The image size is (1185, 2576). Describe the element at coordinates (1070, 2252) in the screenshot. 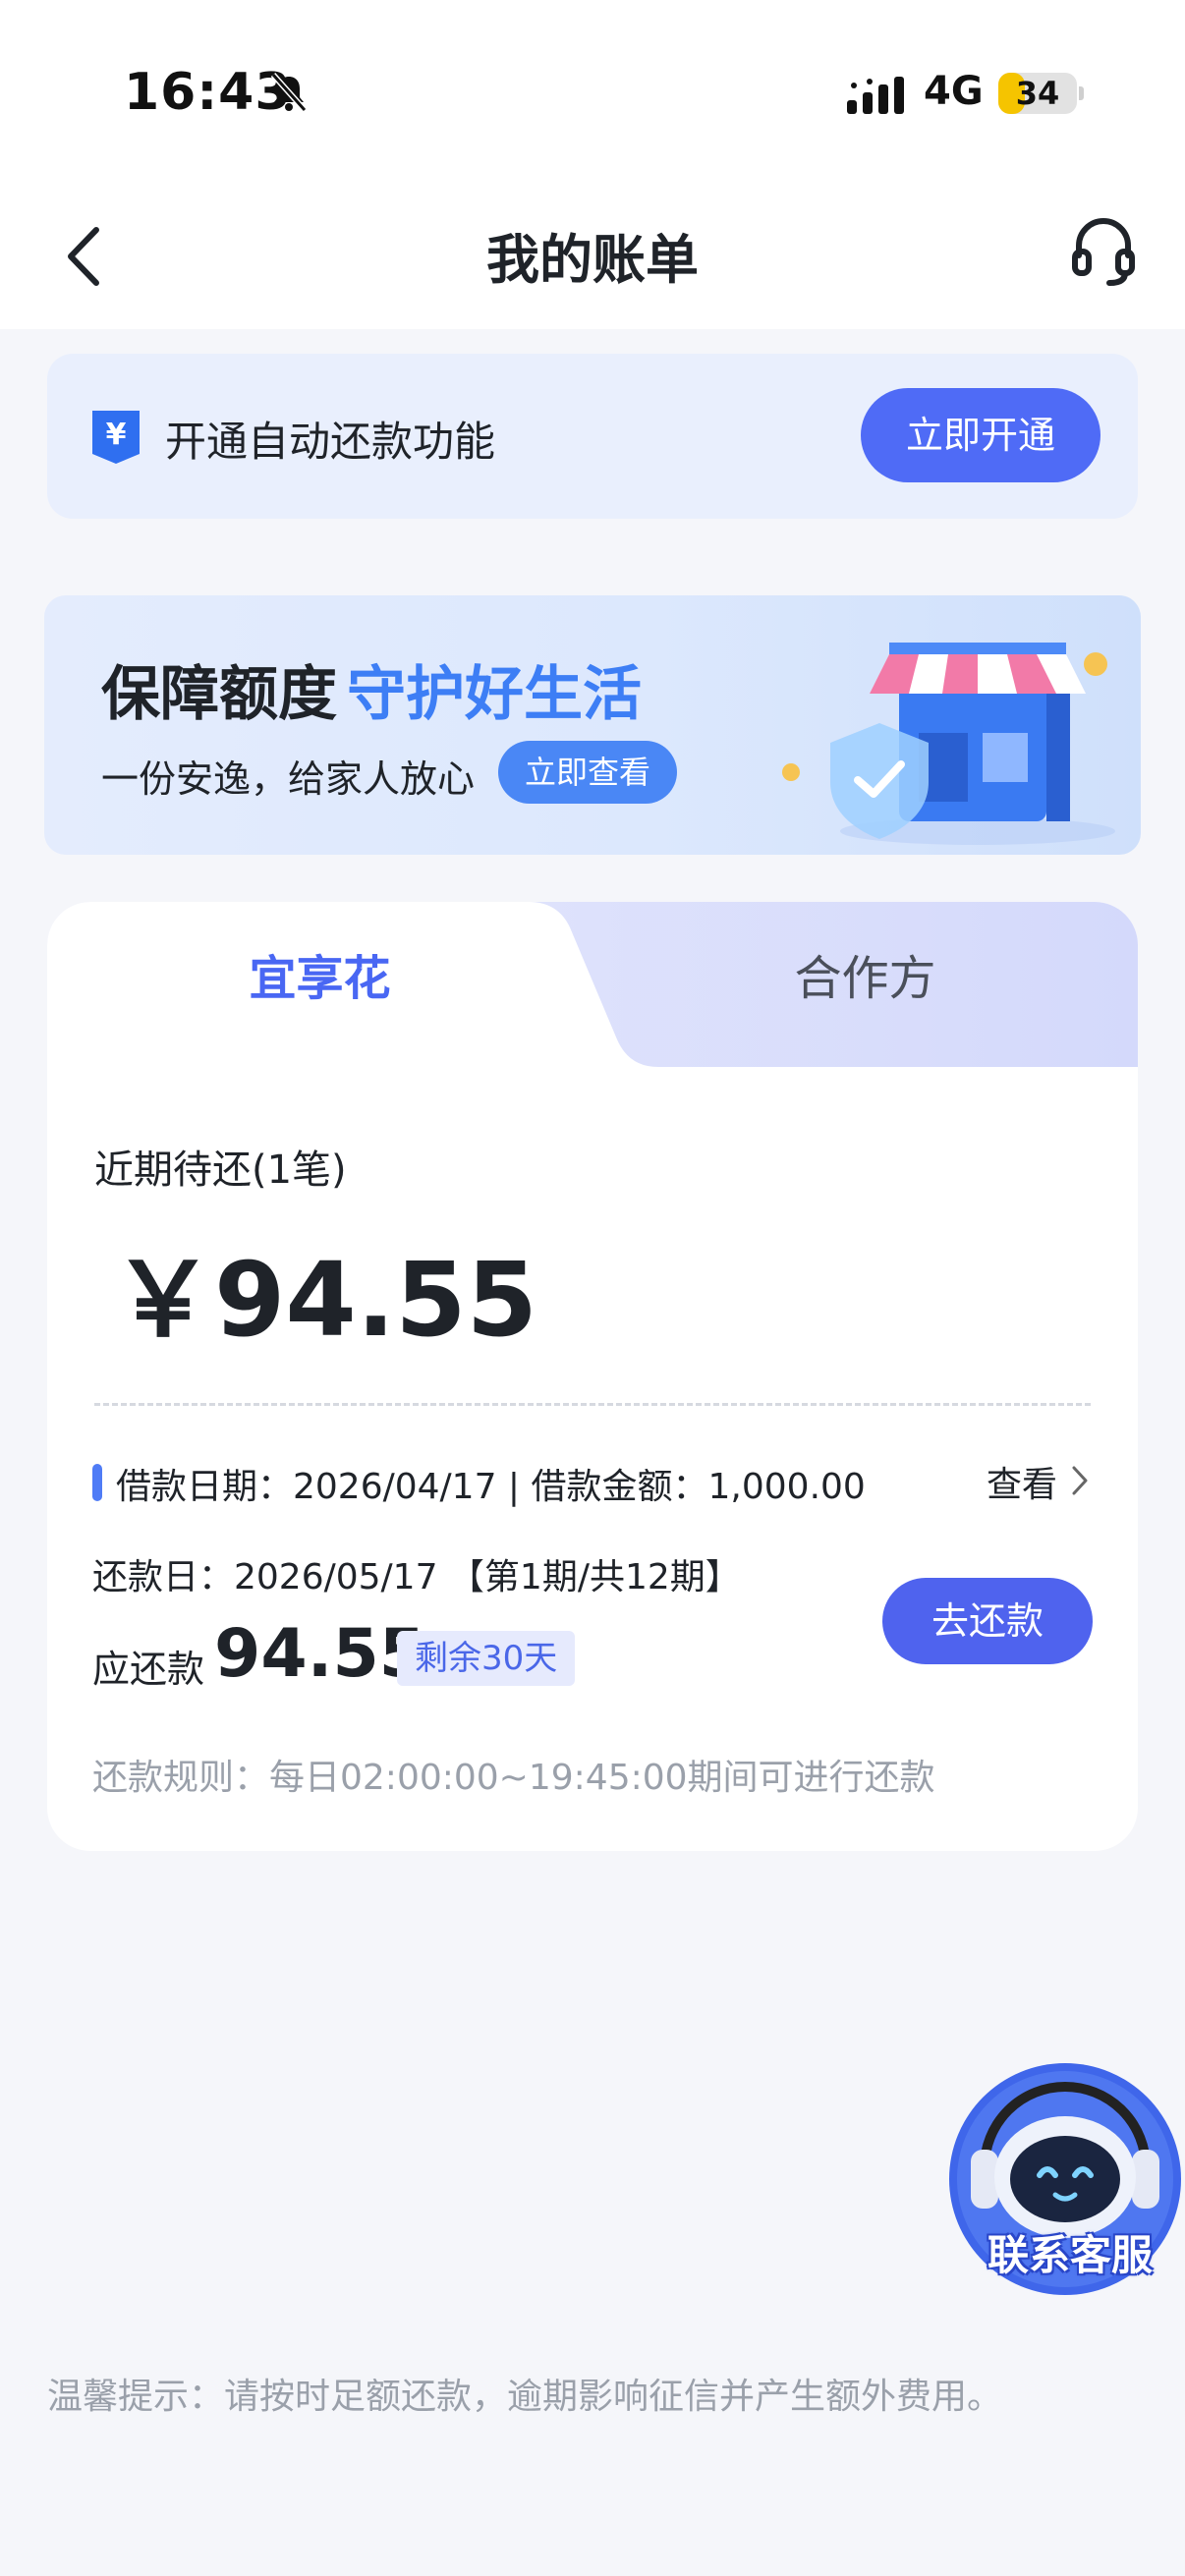

I see `contact-service-label: 联系客服` at that location.